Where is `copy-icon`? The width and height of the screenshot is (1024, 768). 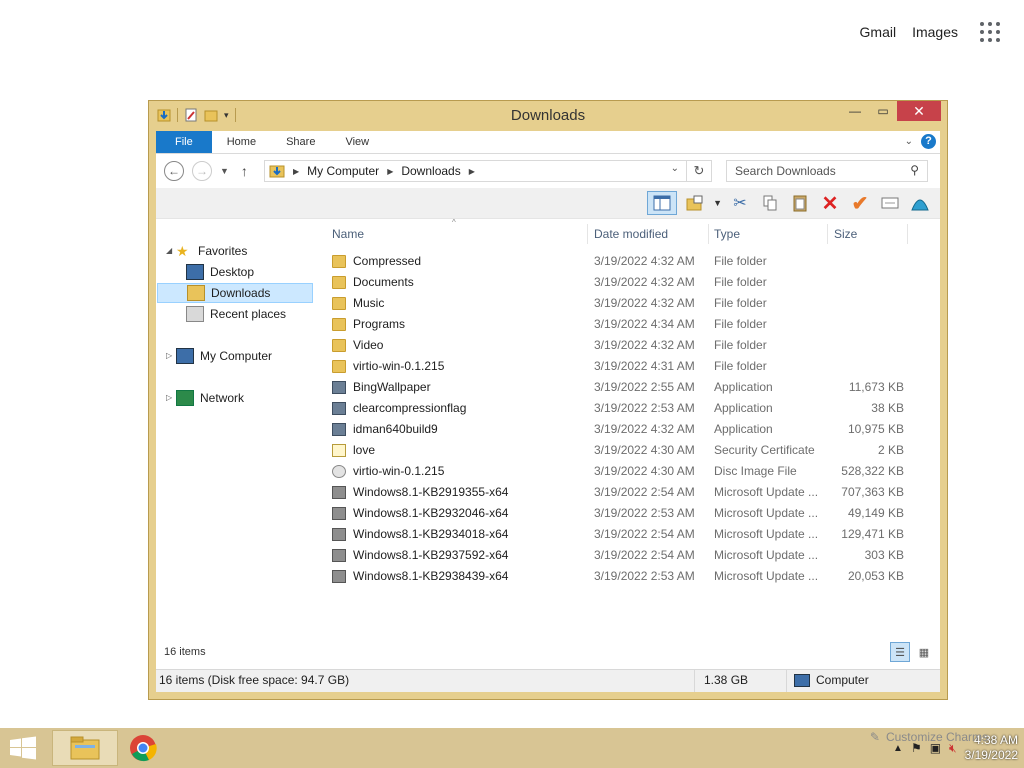
copy-icon is located at coordinates (770, 203).